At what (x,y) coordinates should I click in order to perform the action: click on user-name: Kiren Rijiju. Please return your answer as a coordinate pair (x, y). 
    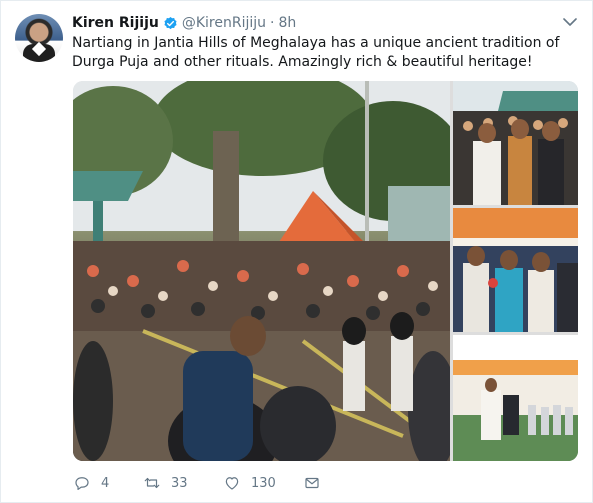
    Looking at the image, I should click on (115, 23).